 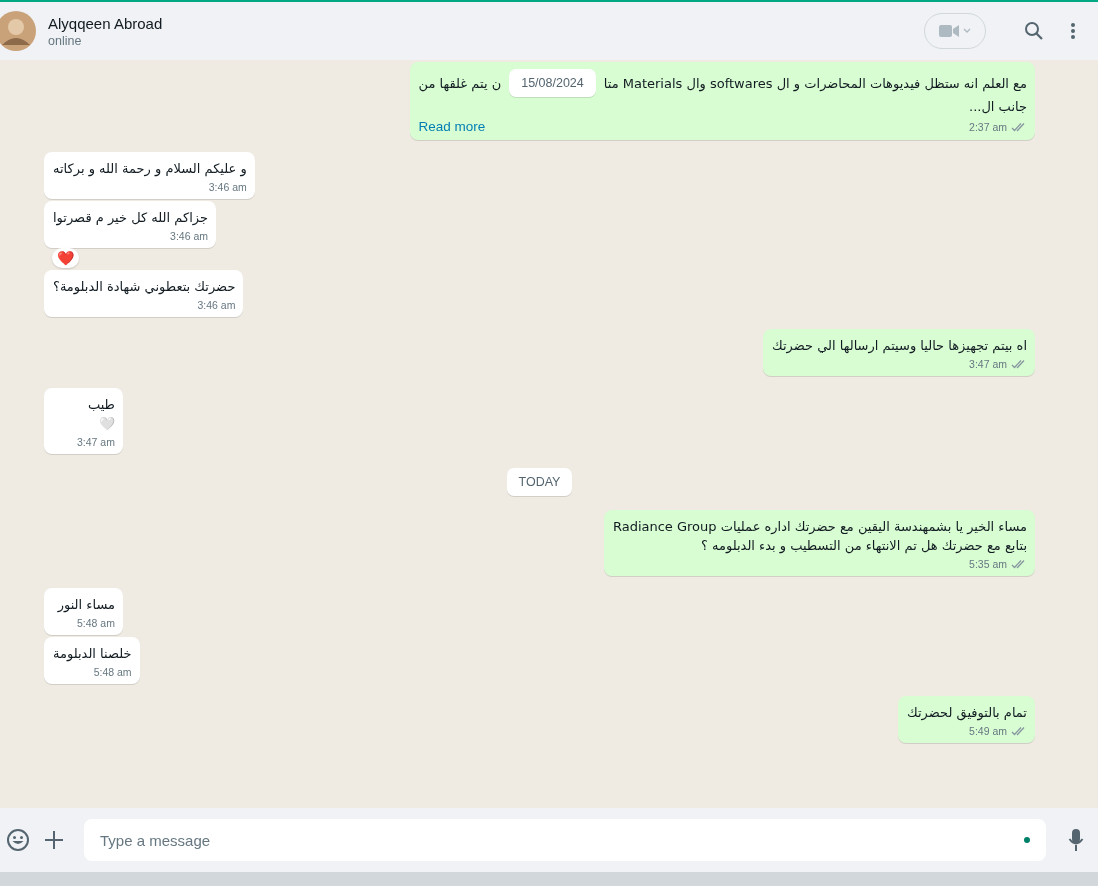 I want to click on date-separator: TODAY, so click(x=539, y=482).